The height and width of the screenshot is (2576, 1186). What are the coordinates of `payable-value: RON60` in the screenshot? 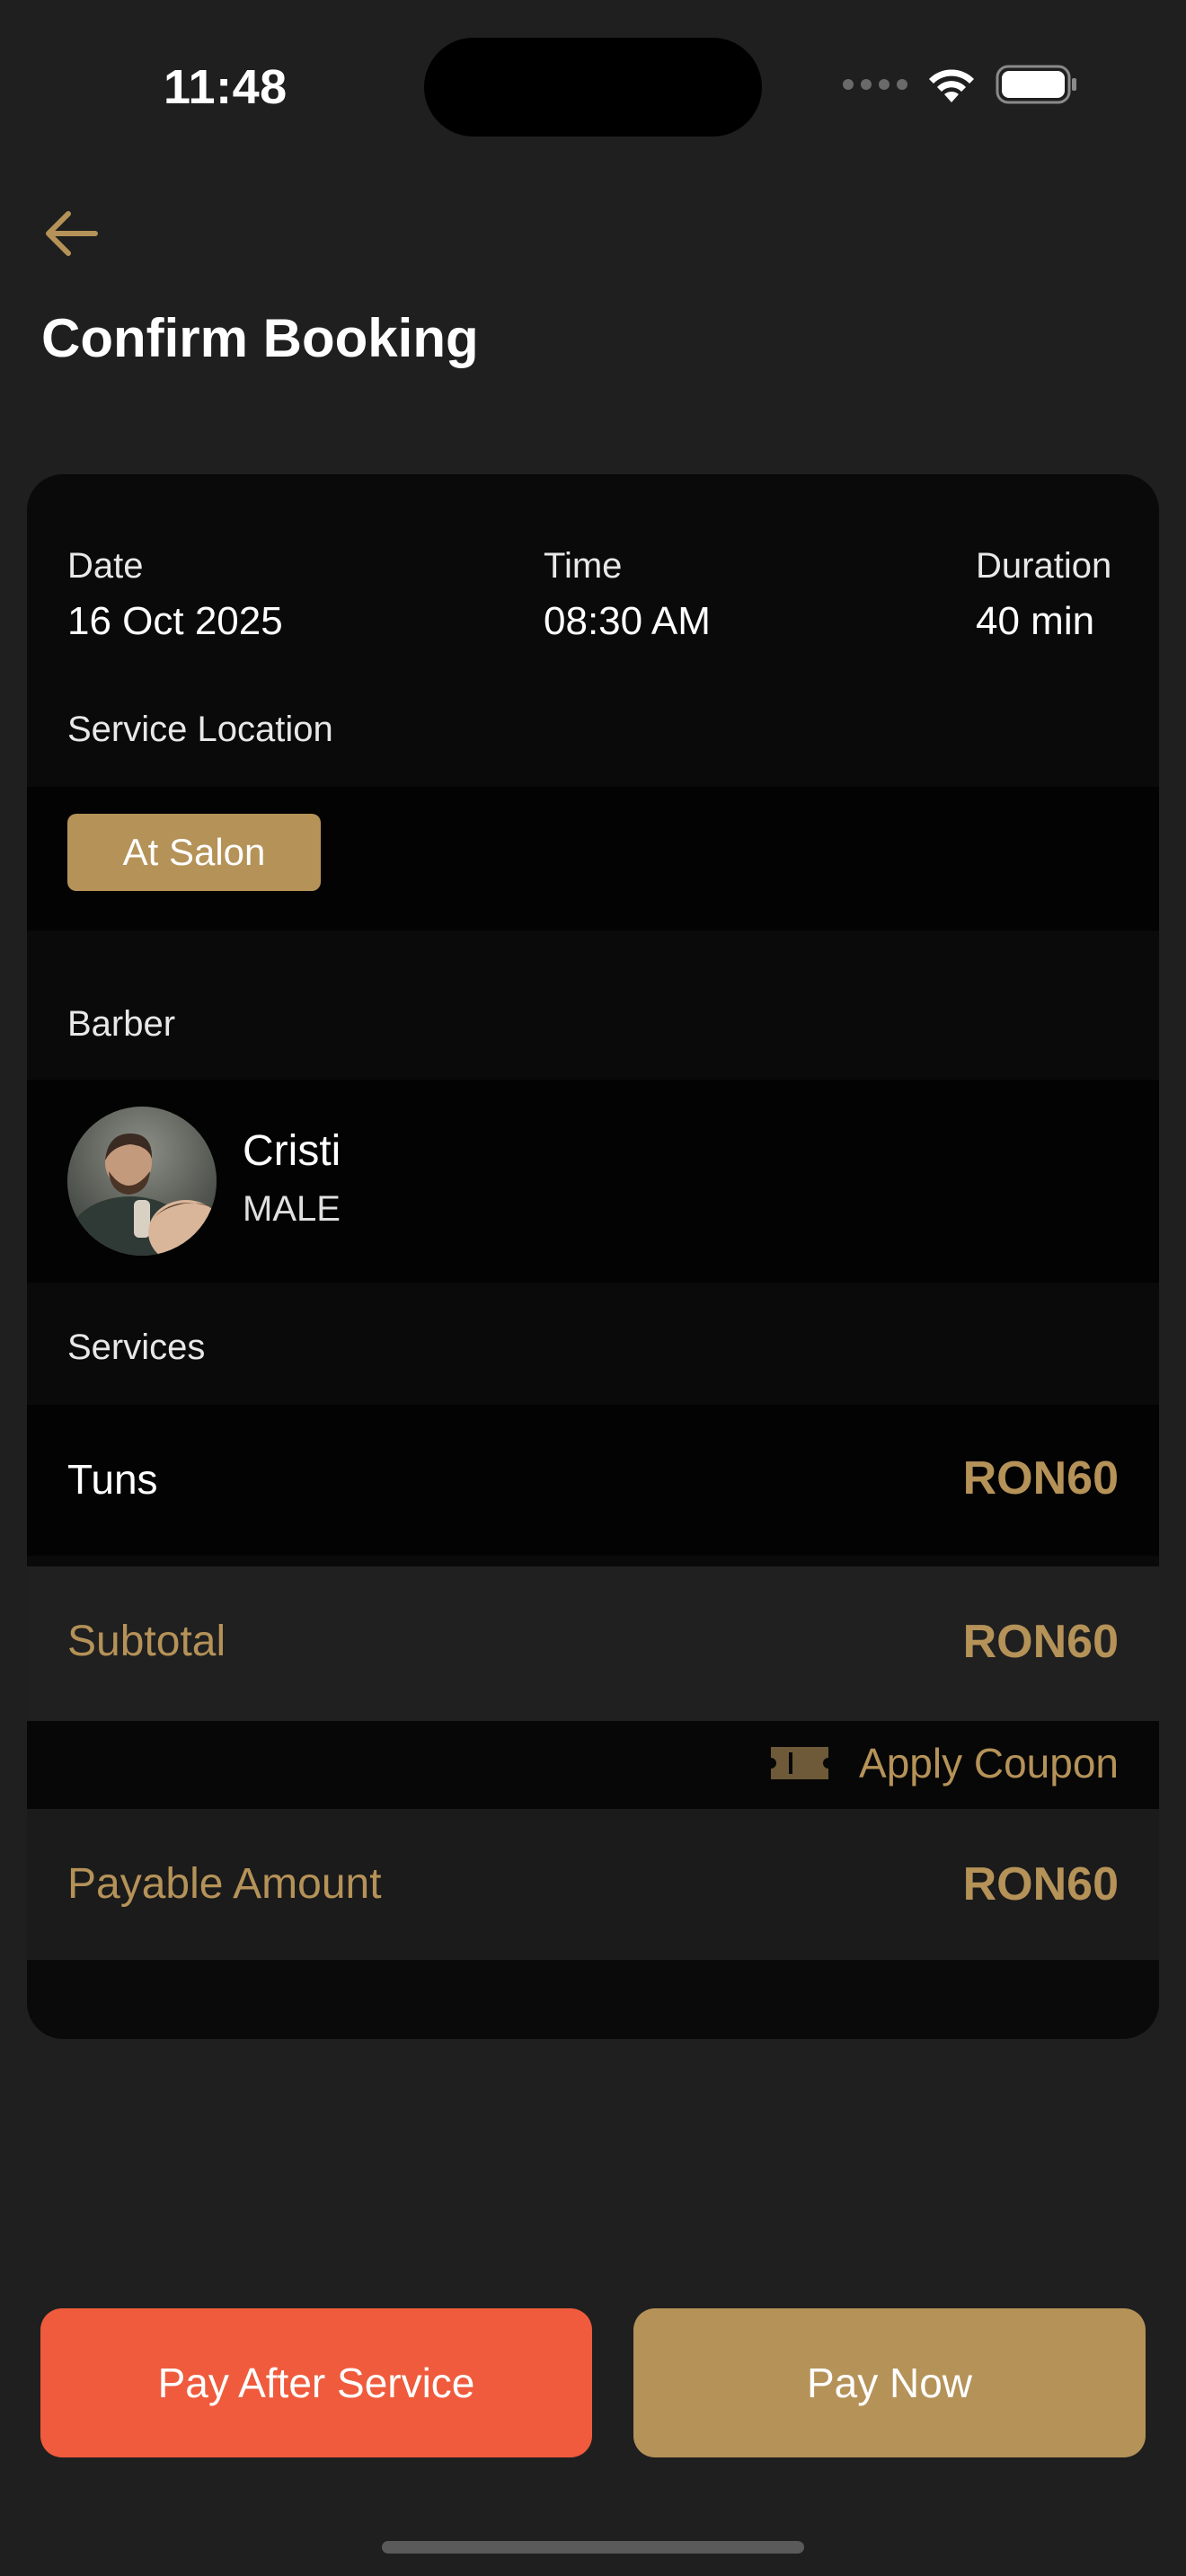 It's located at (1040, 1884).